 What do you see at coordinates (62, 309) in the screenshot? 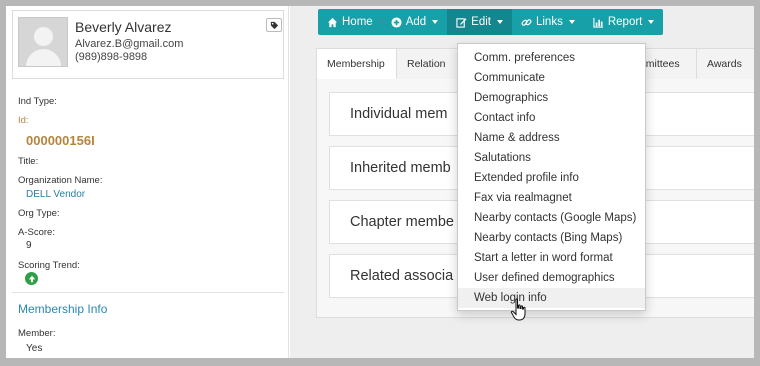
I see `membership-info-heading: Membership Info` at bounding box center [62, 309].